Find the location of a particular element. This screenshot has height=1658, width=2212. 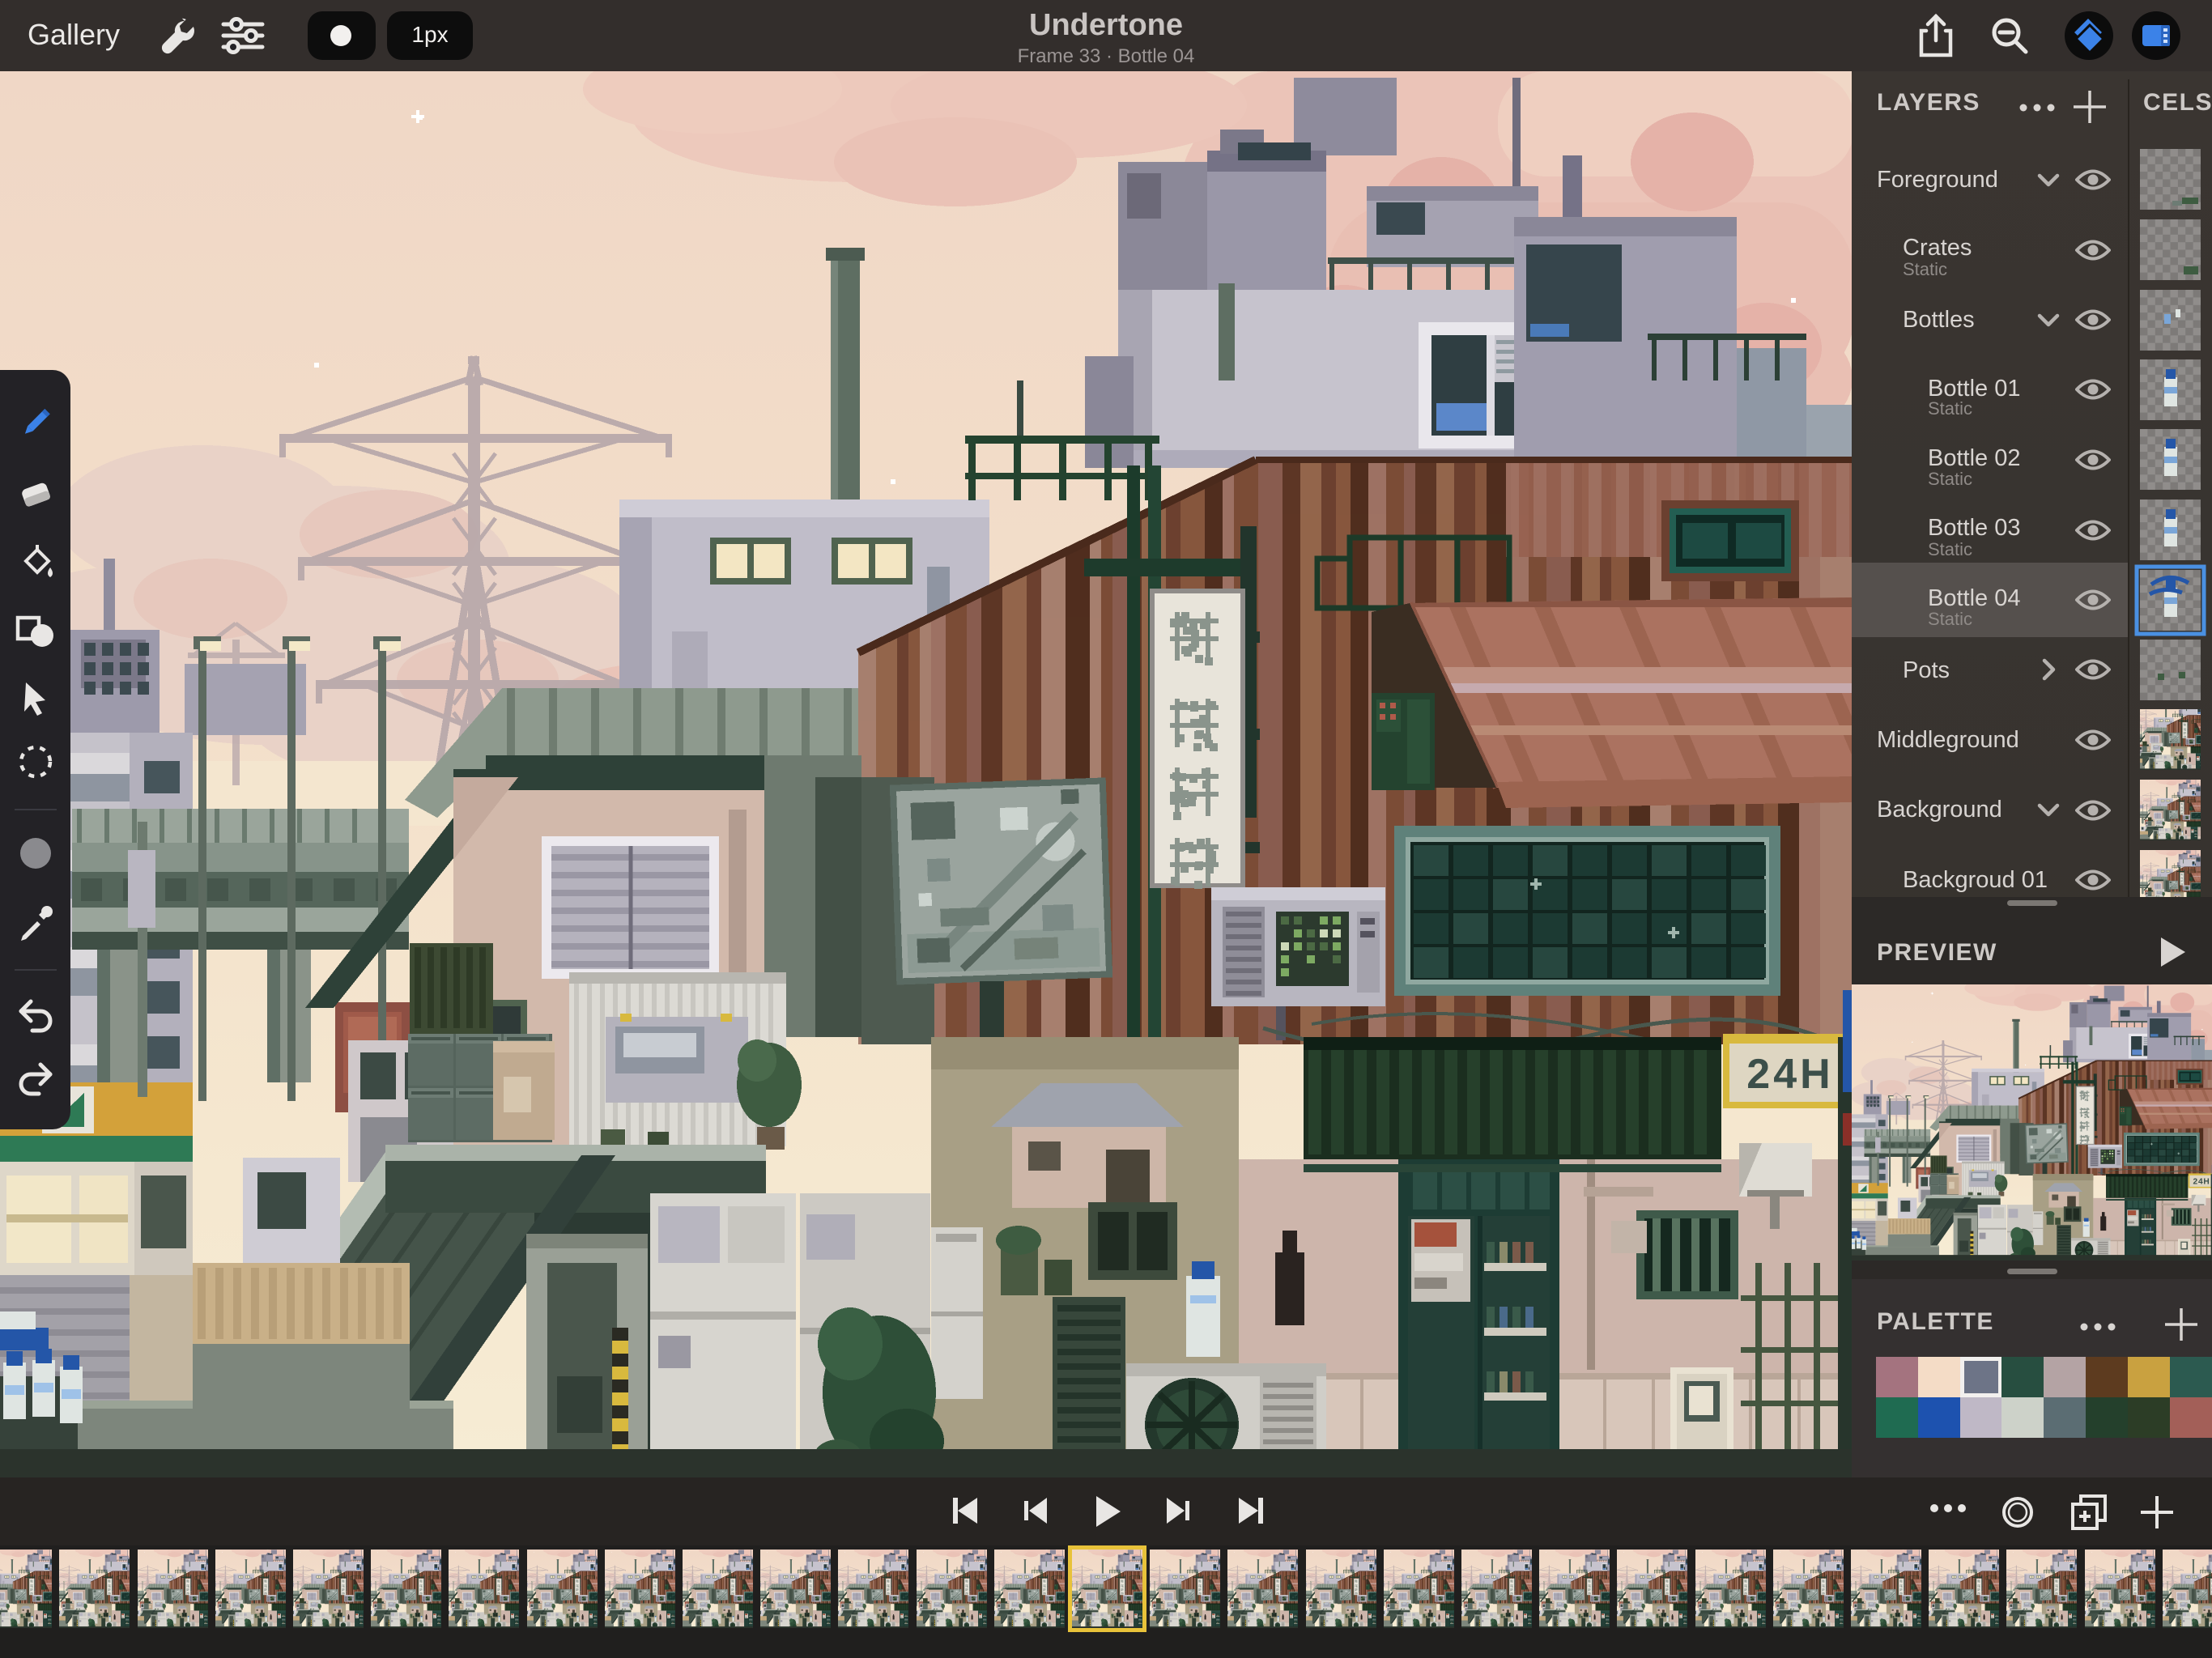

svg-text: 24H is located at coordinates (1790, 1074).